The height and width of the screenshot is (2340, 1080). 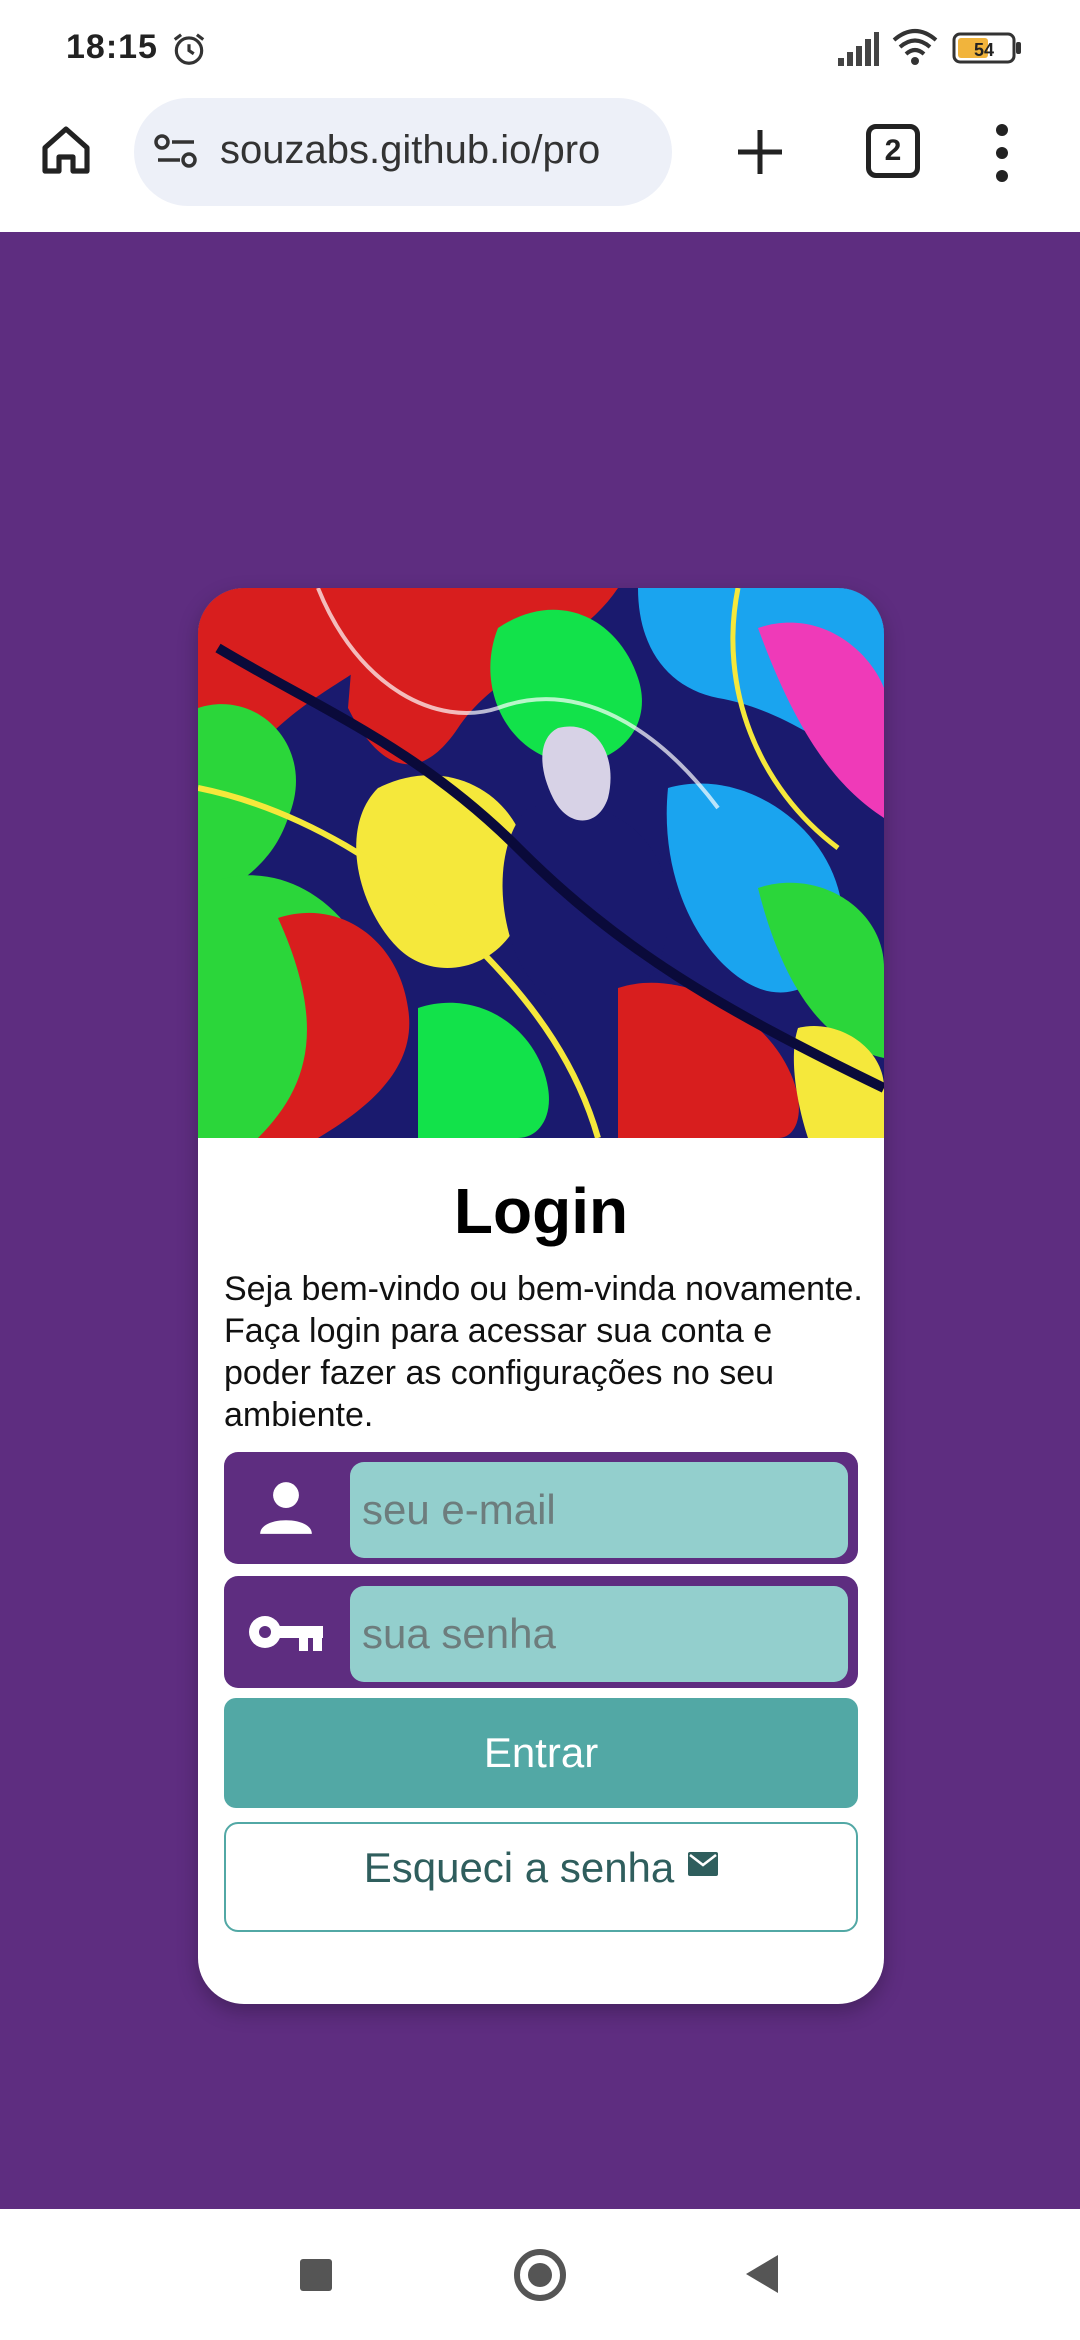 I want to click on status-time: 18:15, so click(x=112, y=47).